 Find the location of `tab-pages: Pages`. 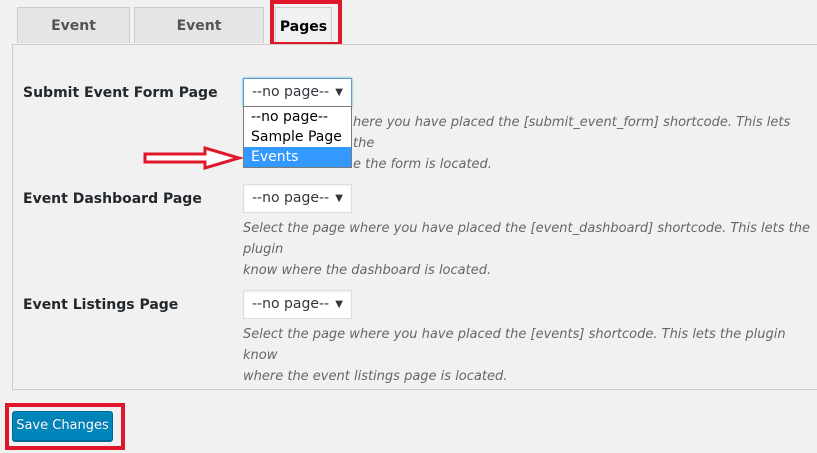

tab-pages: Pages is located at coordinates (303, 26).